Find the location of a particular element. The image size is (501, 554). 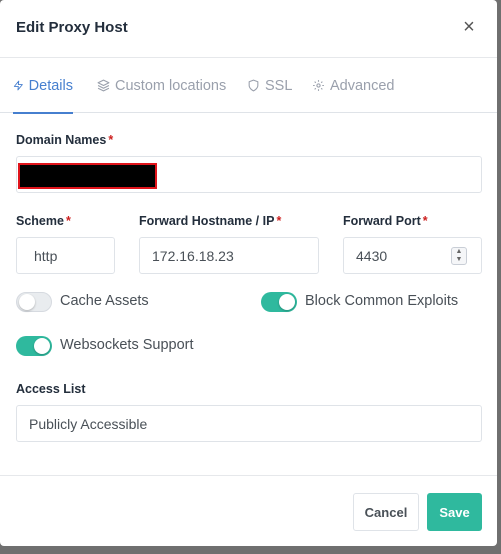

access-list-select: Publicly Accessible is located at coordinates (249, 423).